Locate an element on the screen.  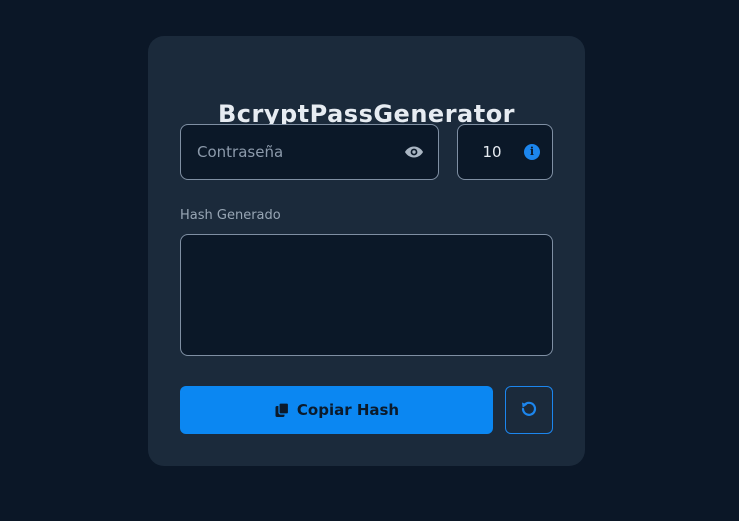
copy-hash-button: Copiar Hash is located at coordinates (336, 410).